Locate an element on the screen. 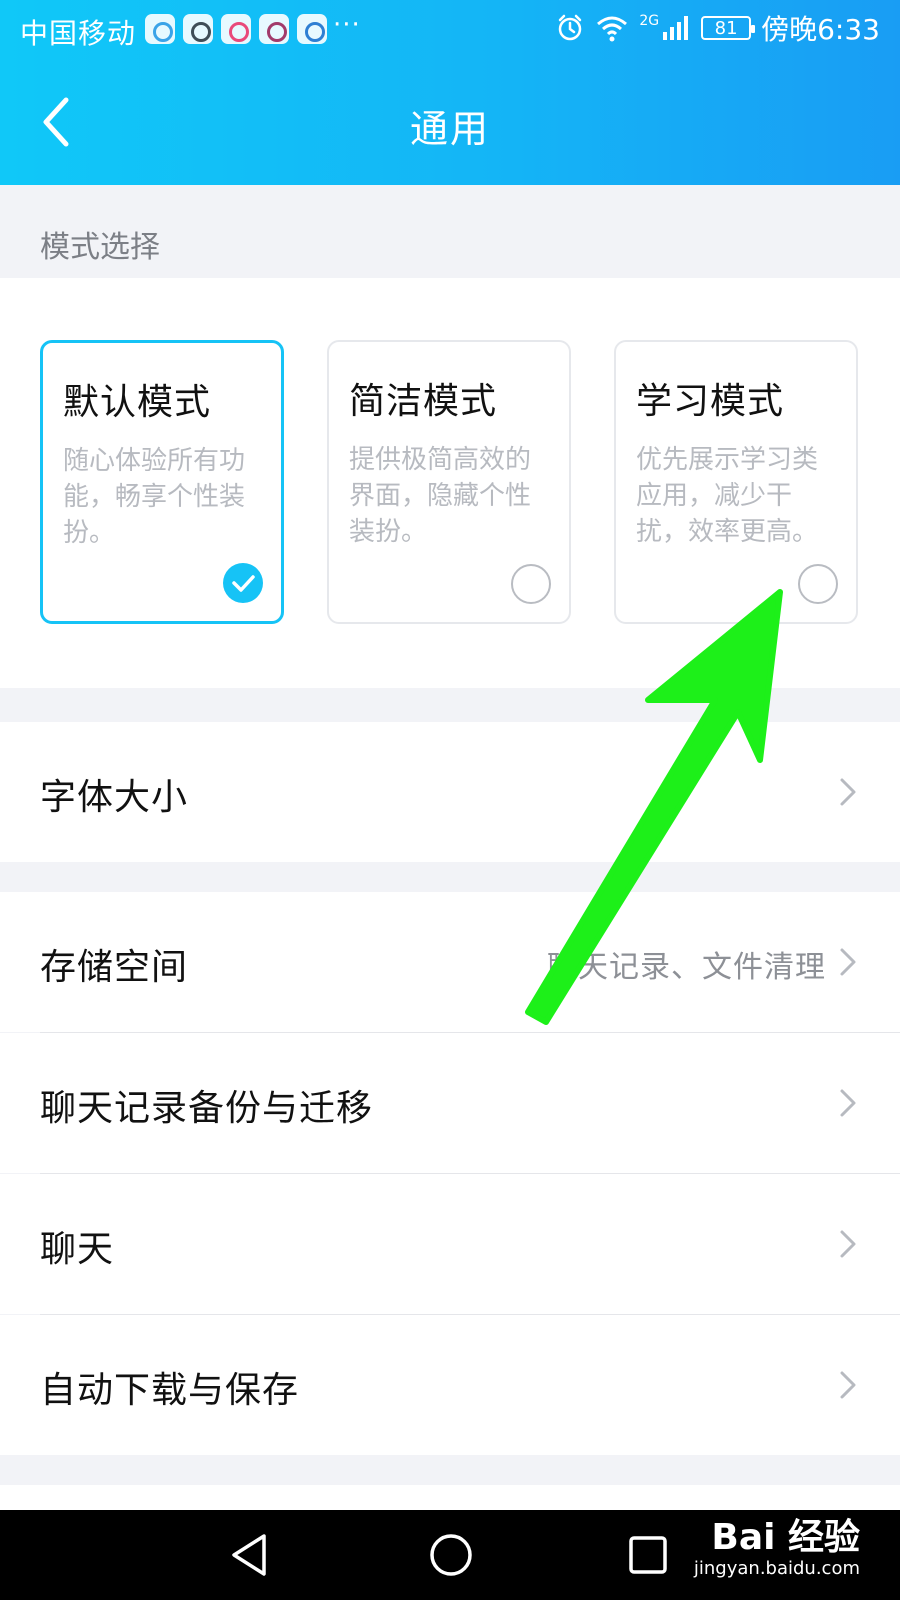 The width and height of the screenshot is (900, 1600). alarm-icon is located at coordinates (570, 27).